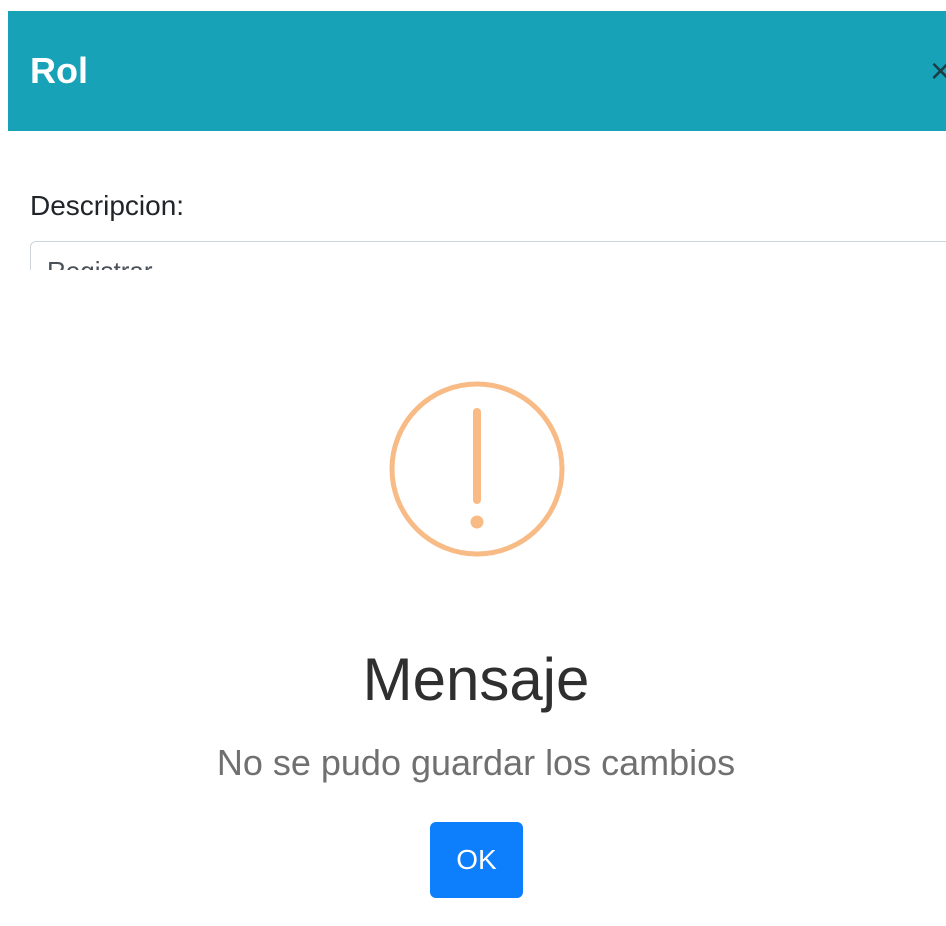 The width and height of the screenshot is (946, 926). What do you see at coordinates (477, 71) in the screenshot?
I see `modal-header: Rol ×` at bounding box center [477, 71].